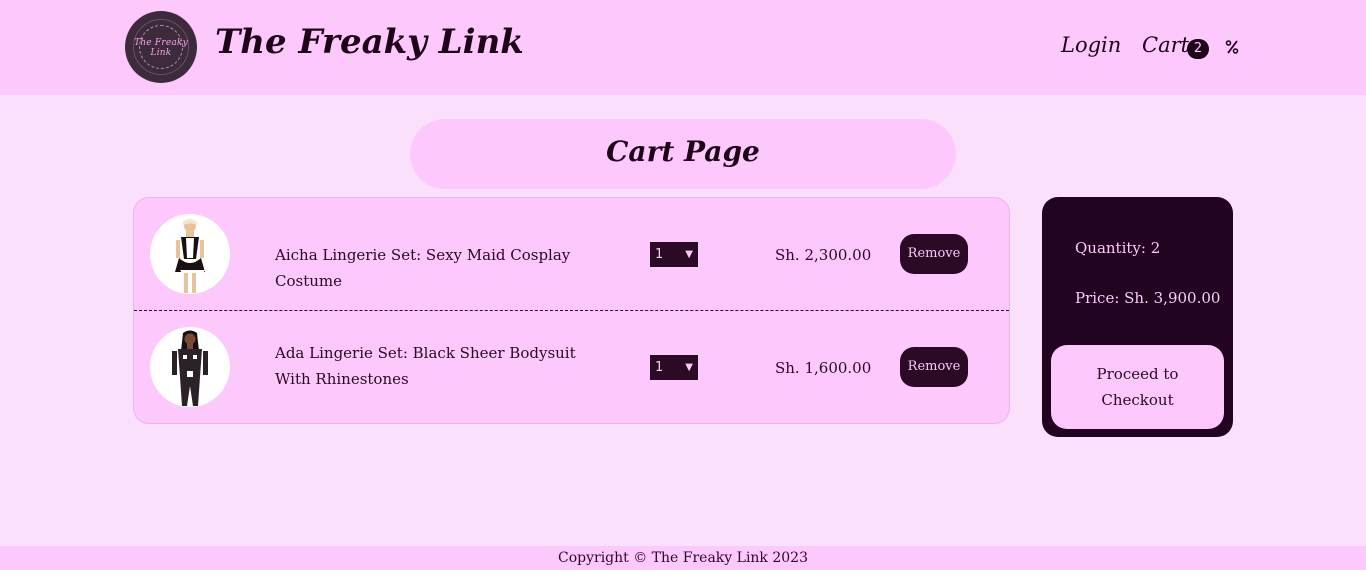  What do you see at coordinates (1091, 45) in the screenshot?
I see `nav-login-link: Login` at bounding box center [1091, 45].